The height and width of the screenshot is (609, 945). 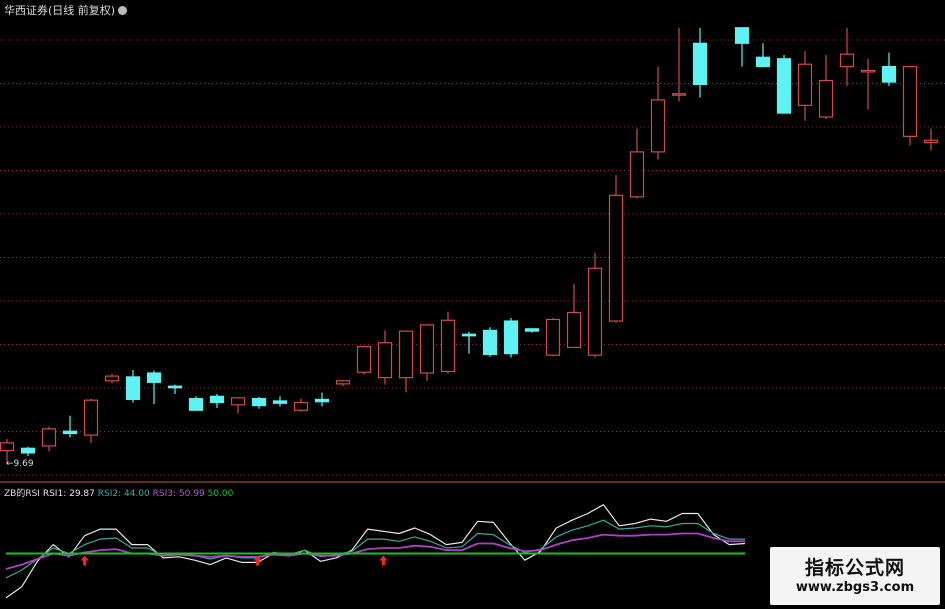 I want to click on rsi1-line, so click(x=375, y=551).